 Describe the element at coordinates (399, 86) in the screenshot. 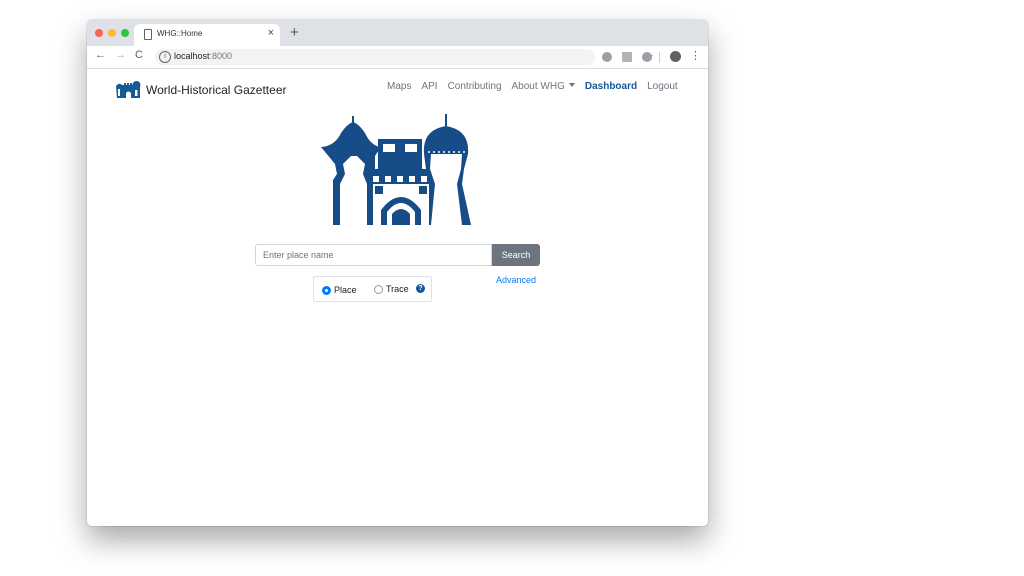

I see `nav-maps: Maps` at that location.